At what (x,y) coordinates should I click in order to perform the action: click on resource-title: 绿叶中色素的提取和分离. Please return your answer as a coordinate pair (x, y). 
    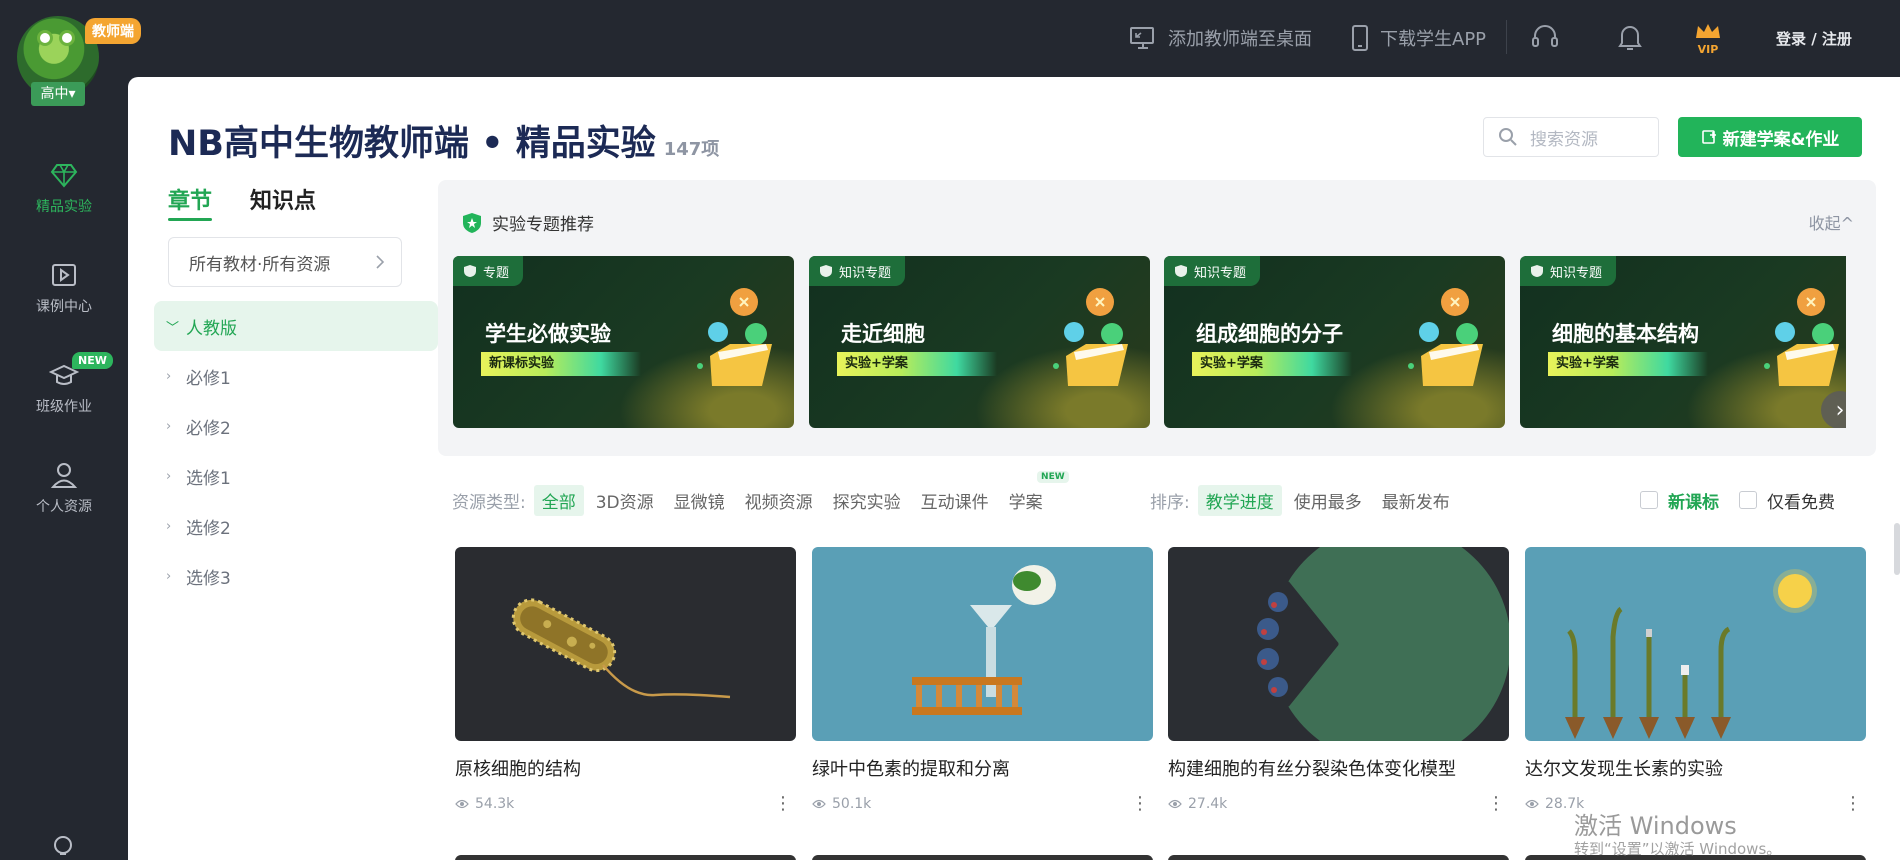
    Looking at the image, I should click on (911, 769).